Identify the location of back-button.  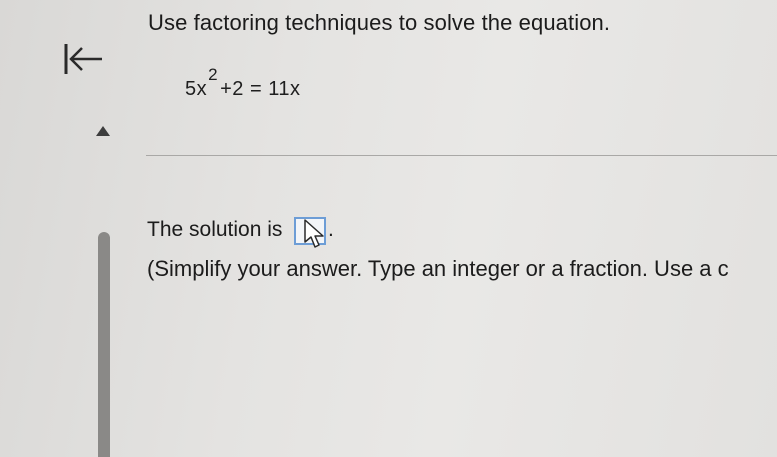
(83, 60).